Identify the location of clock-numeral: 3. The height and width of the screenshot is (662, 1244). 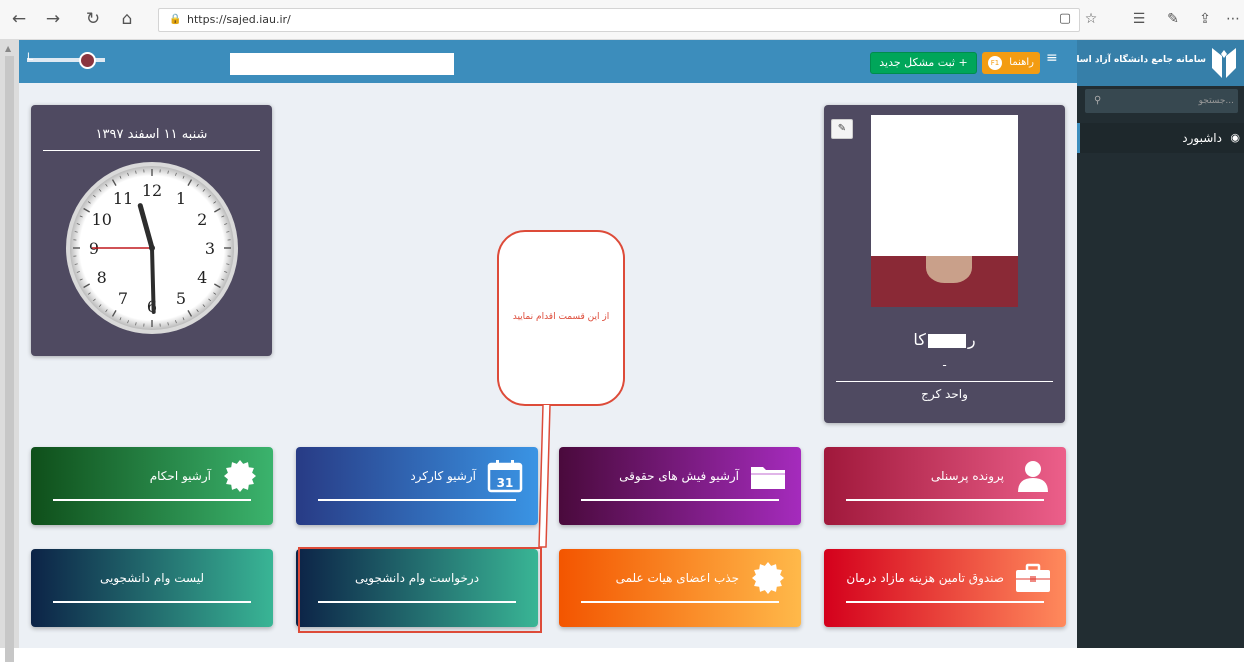
(210, 248).